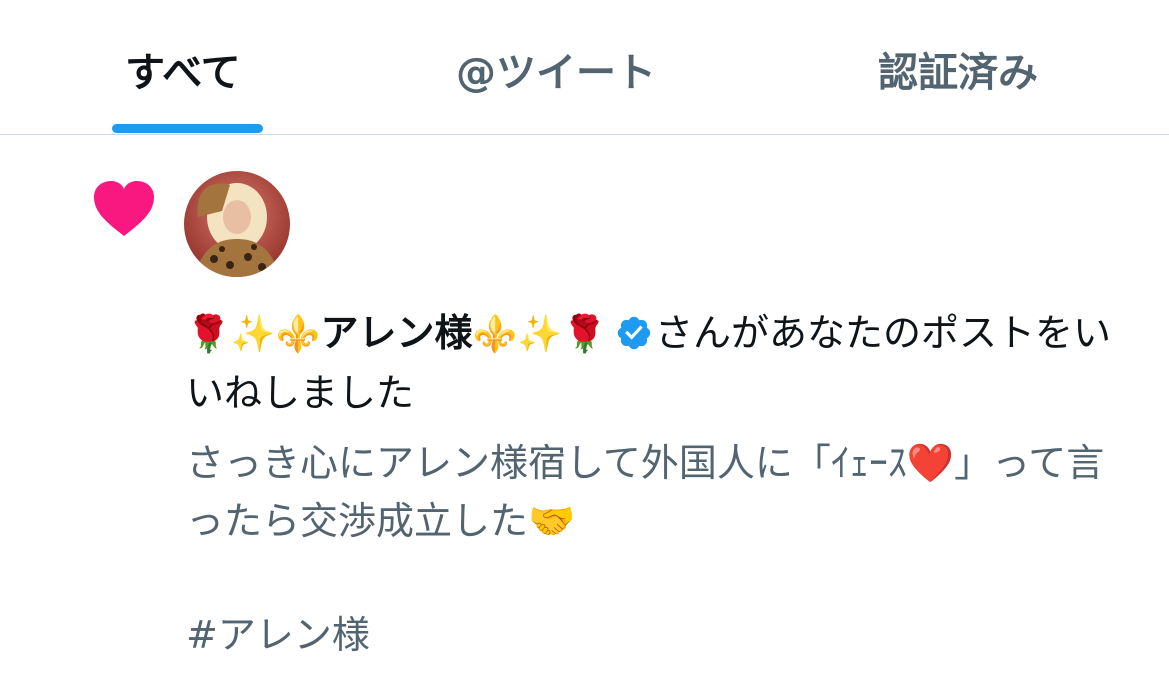 The height and width of the screenshot is (677, 1169). What do you see at coordinates (556, 69) in the screenshot?
I see `tab-mentions: @ツイート` at bounding box center [556, 69].